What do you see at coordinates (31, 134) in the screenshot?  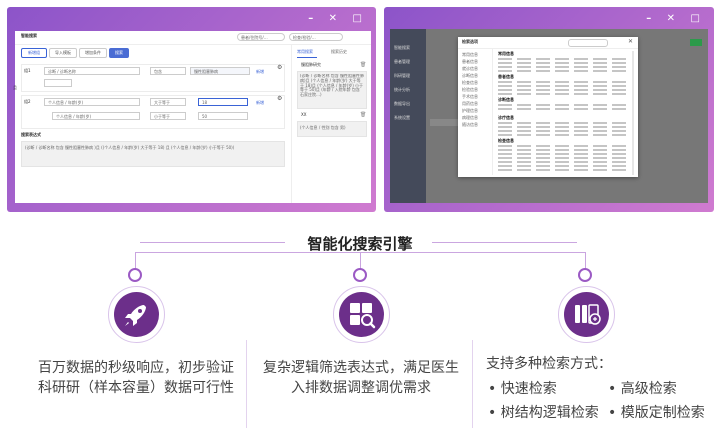 I see `expression-title: 搜索表达式` at bounding box center [31, 134].